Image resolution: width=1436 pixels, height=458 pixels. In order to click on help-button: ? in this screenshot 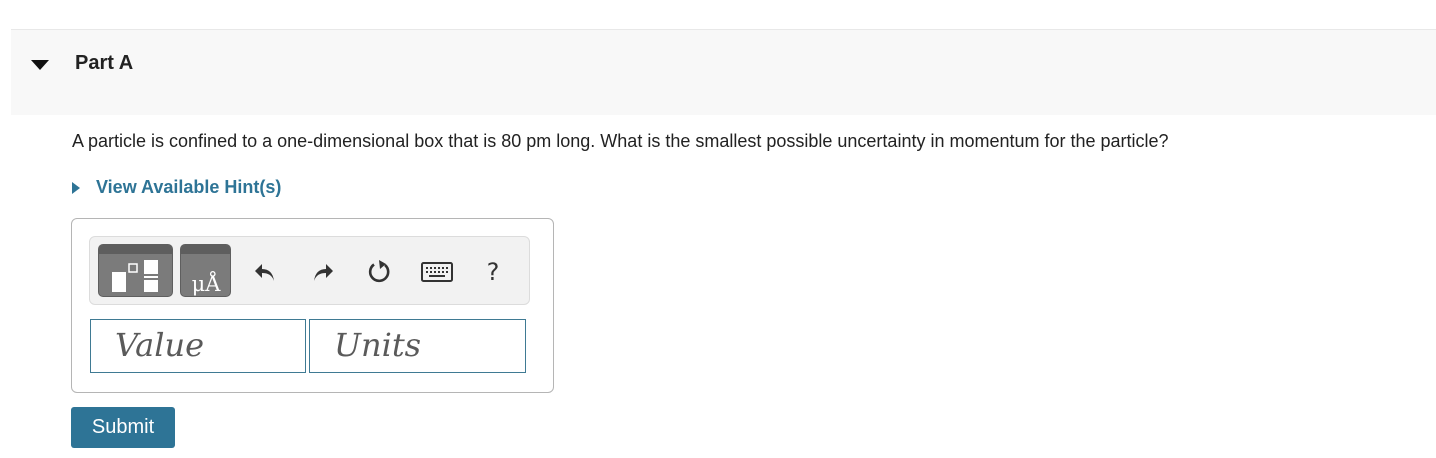, I will do `click(493, 272)`.